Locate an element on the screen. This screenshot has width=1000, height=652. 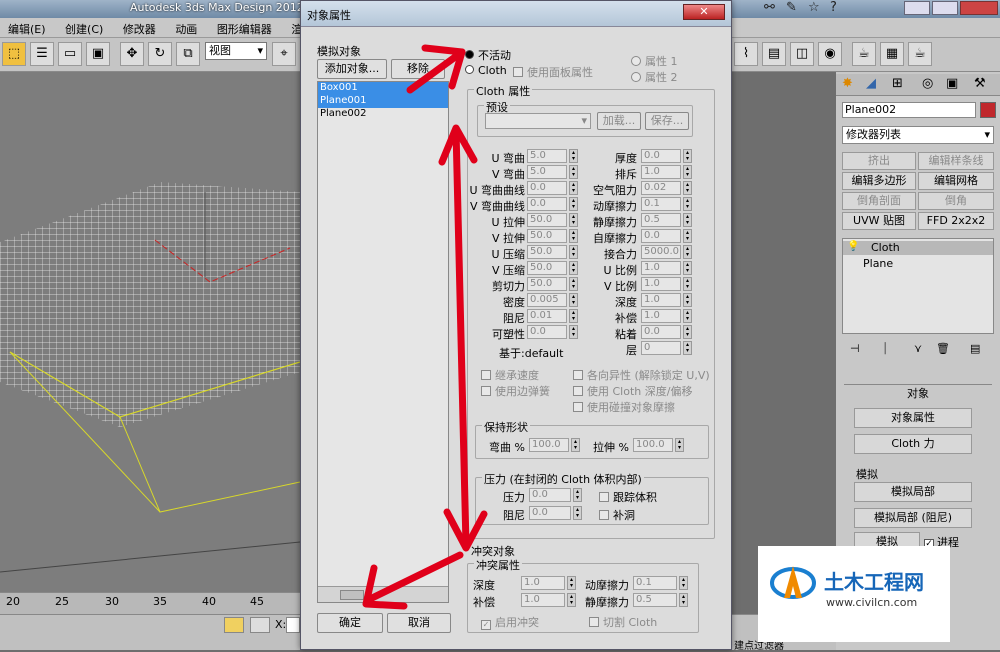
arrow-to-ok is located at coordinates (416, 576).